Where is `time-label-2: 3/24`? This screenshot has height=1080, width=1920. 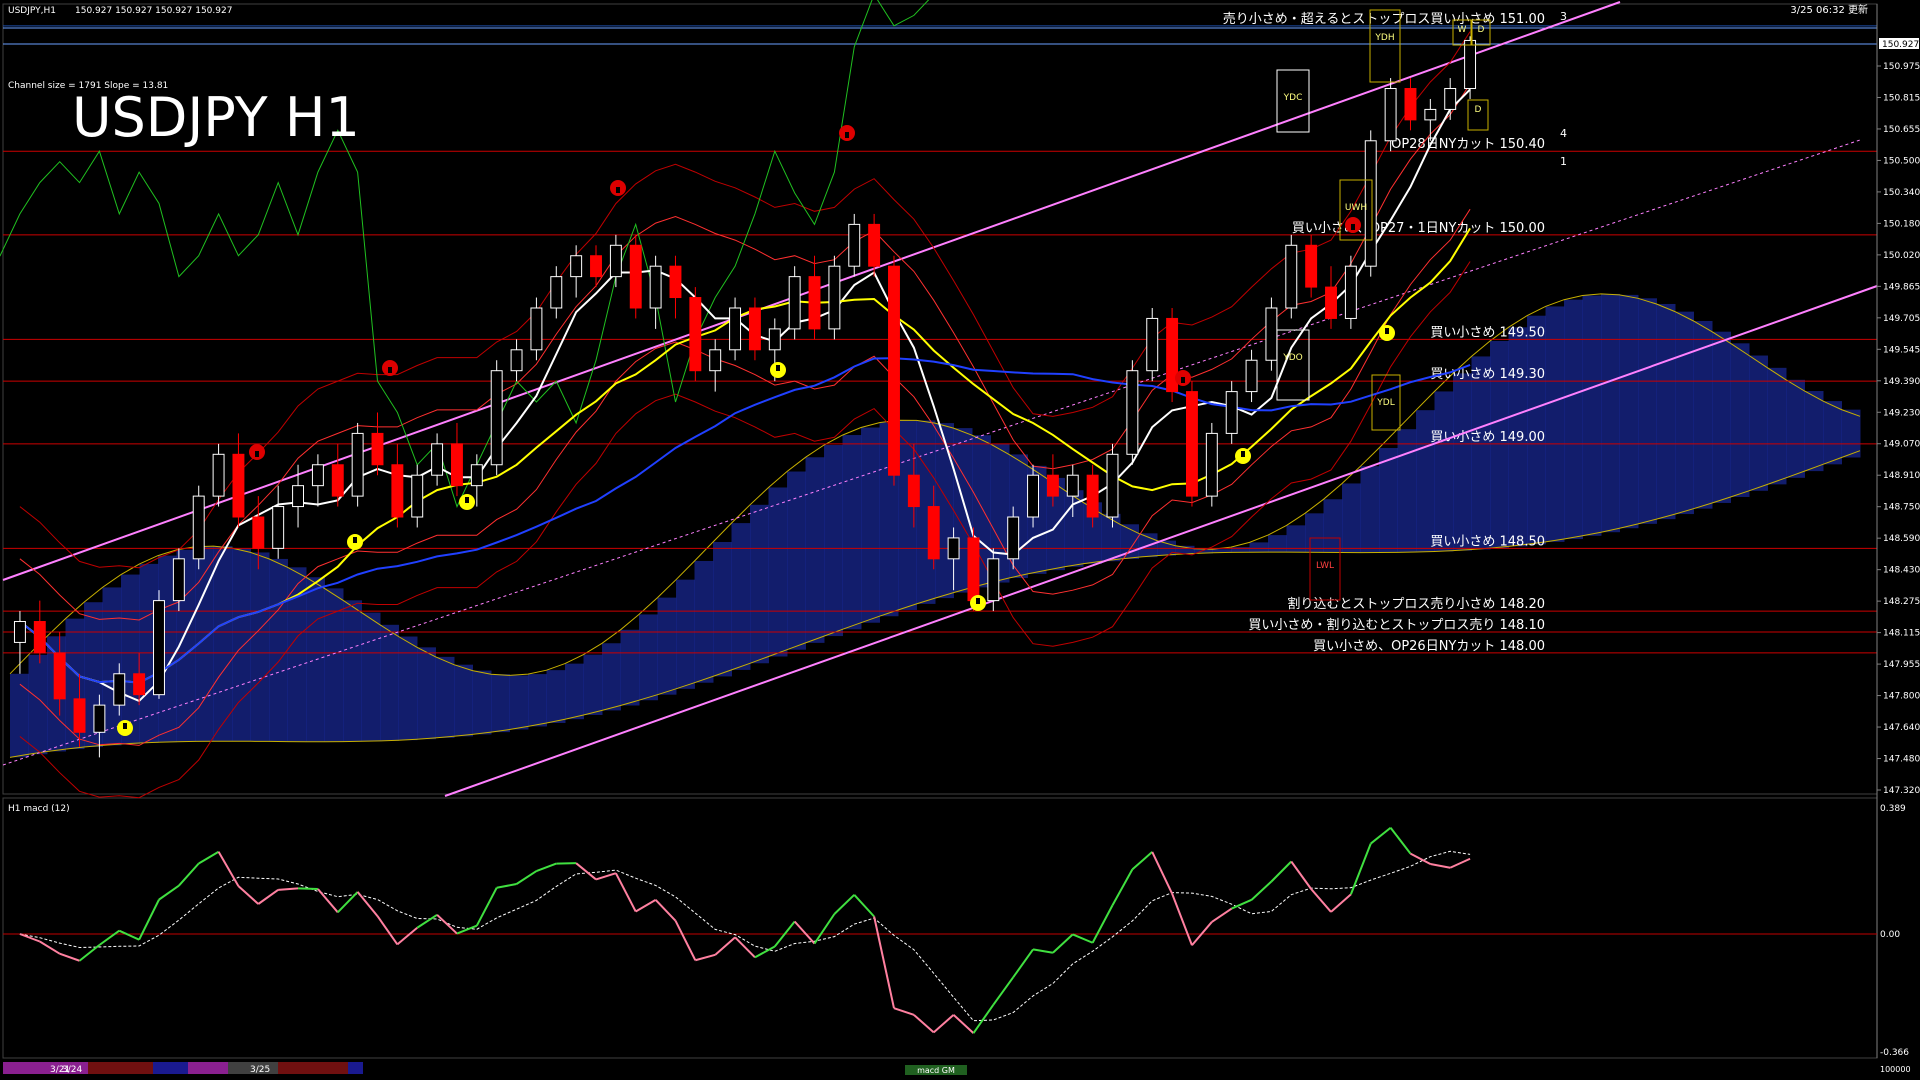
time-label-2: 3/24 is located at coordinates (72, 1070).